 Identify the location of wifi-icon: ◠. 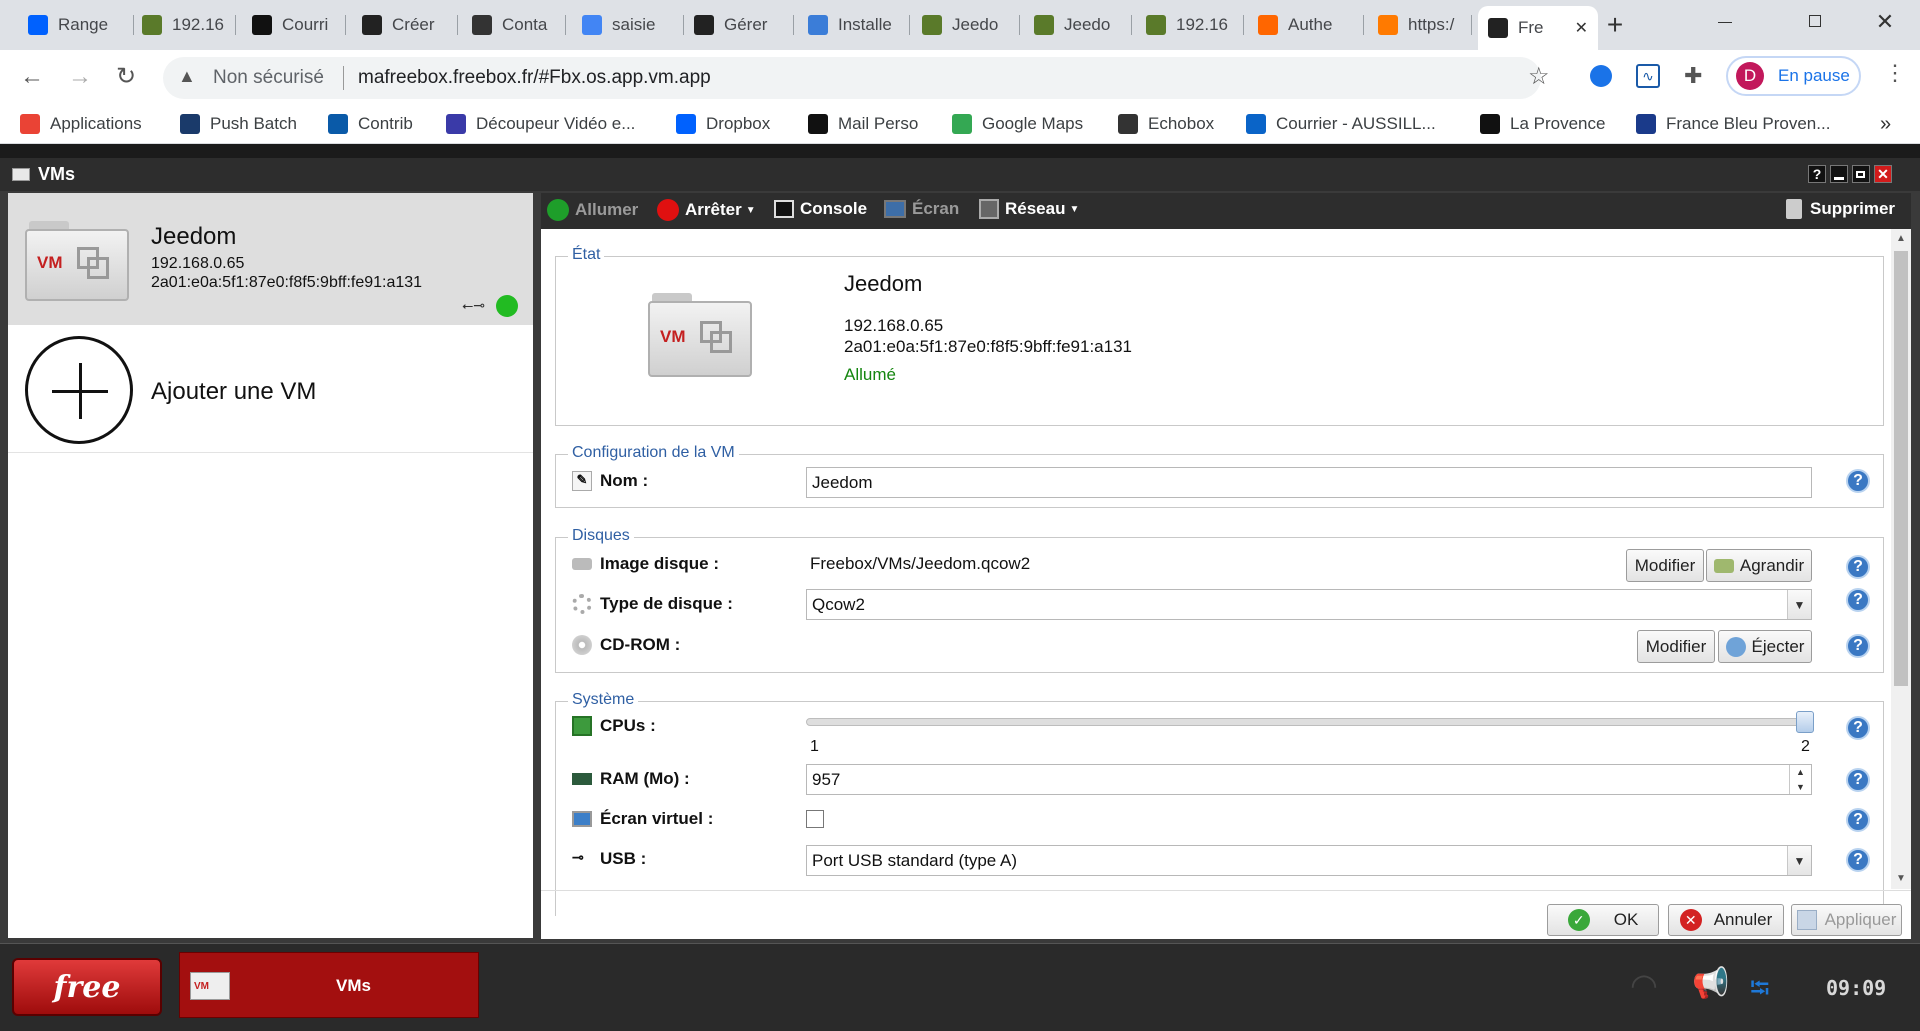
(1644, 985).